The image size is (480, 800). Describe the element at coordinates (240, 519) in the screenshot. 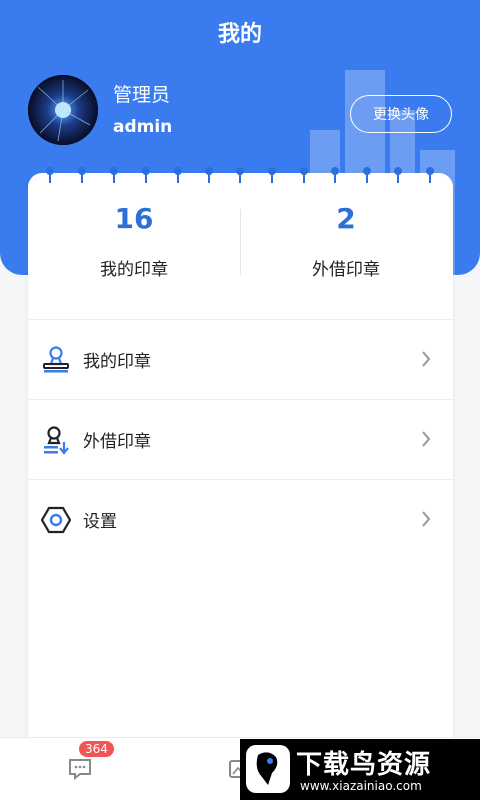

I see `menu-item-settings: 设置` at that location.